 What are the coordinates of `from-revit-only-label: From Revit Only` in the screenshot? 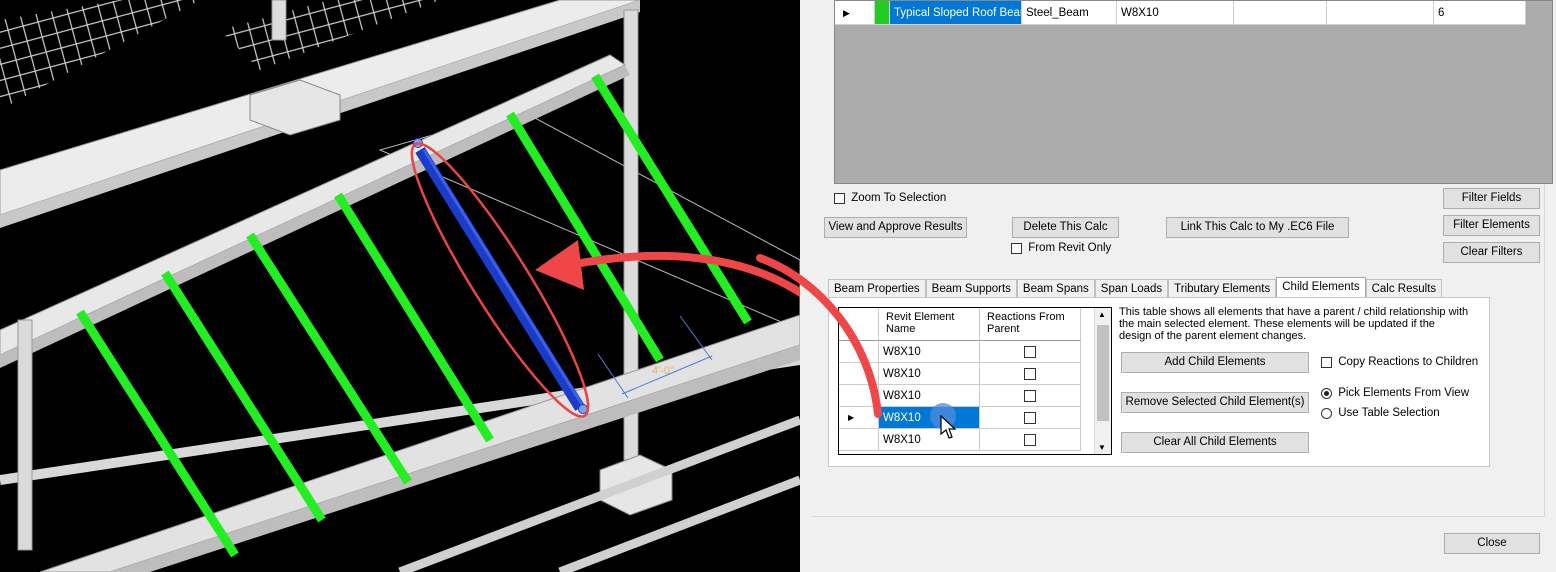 It's located at (1070, 248).